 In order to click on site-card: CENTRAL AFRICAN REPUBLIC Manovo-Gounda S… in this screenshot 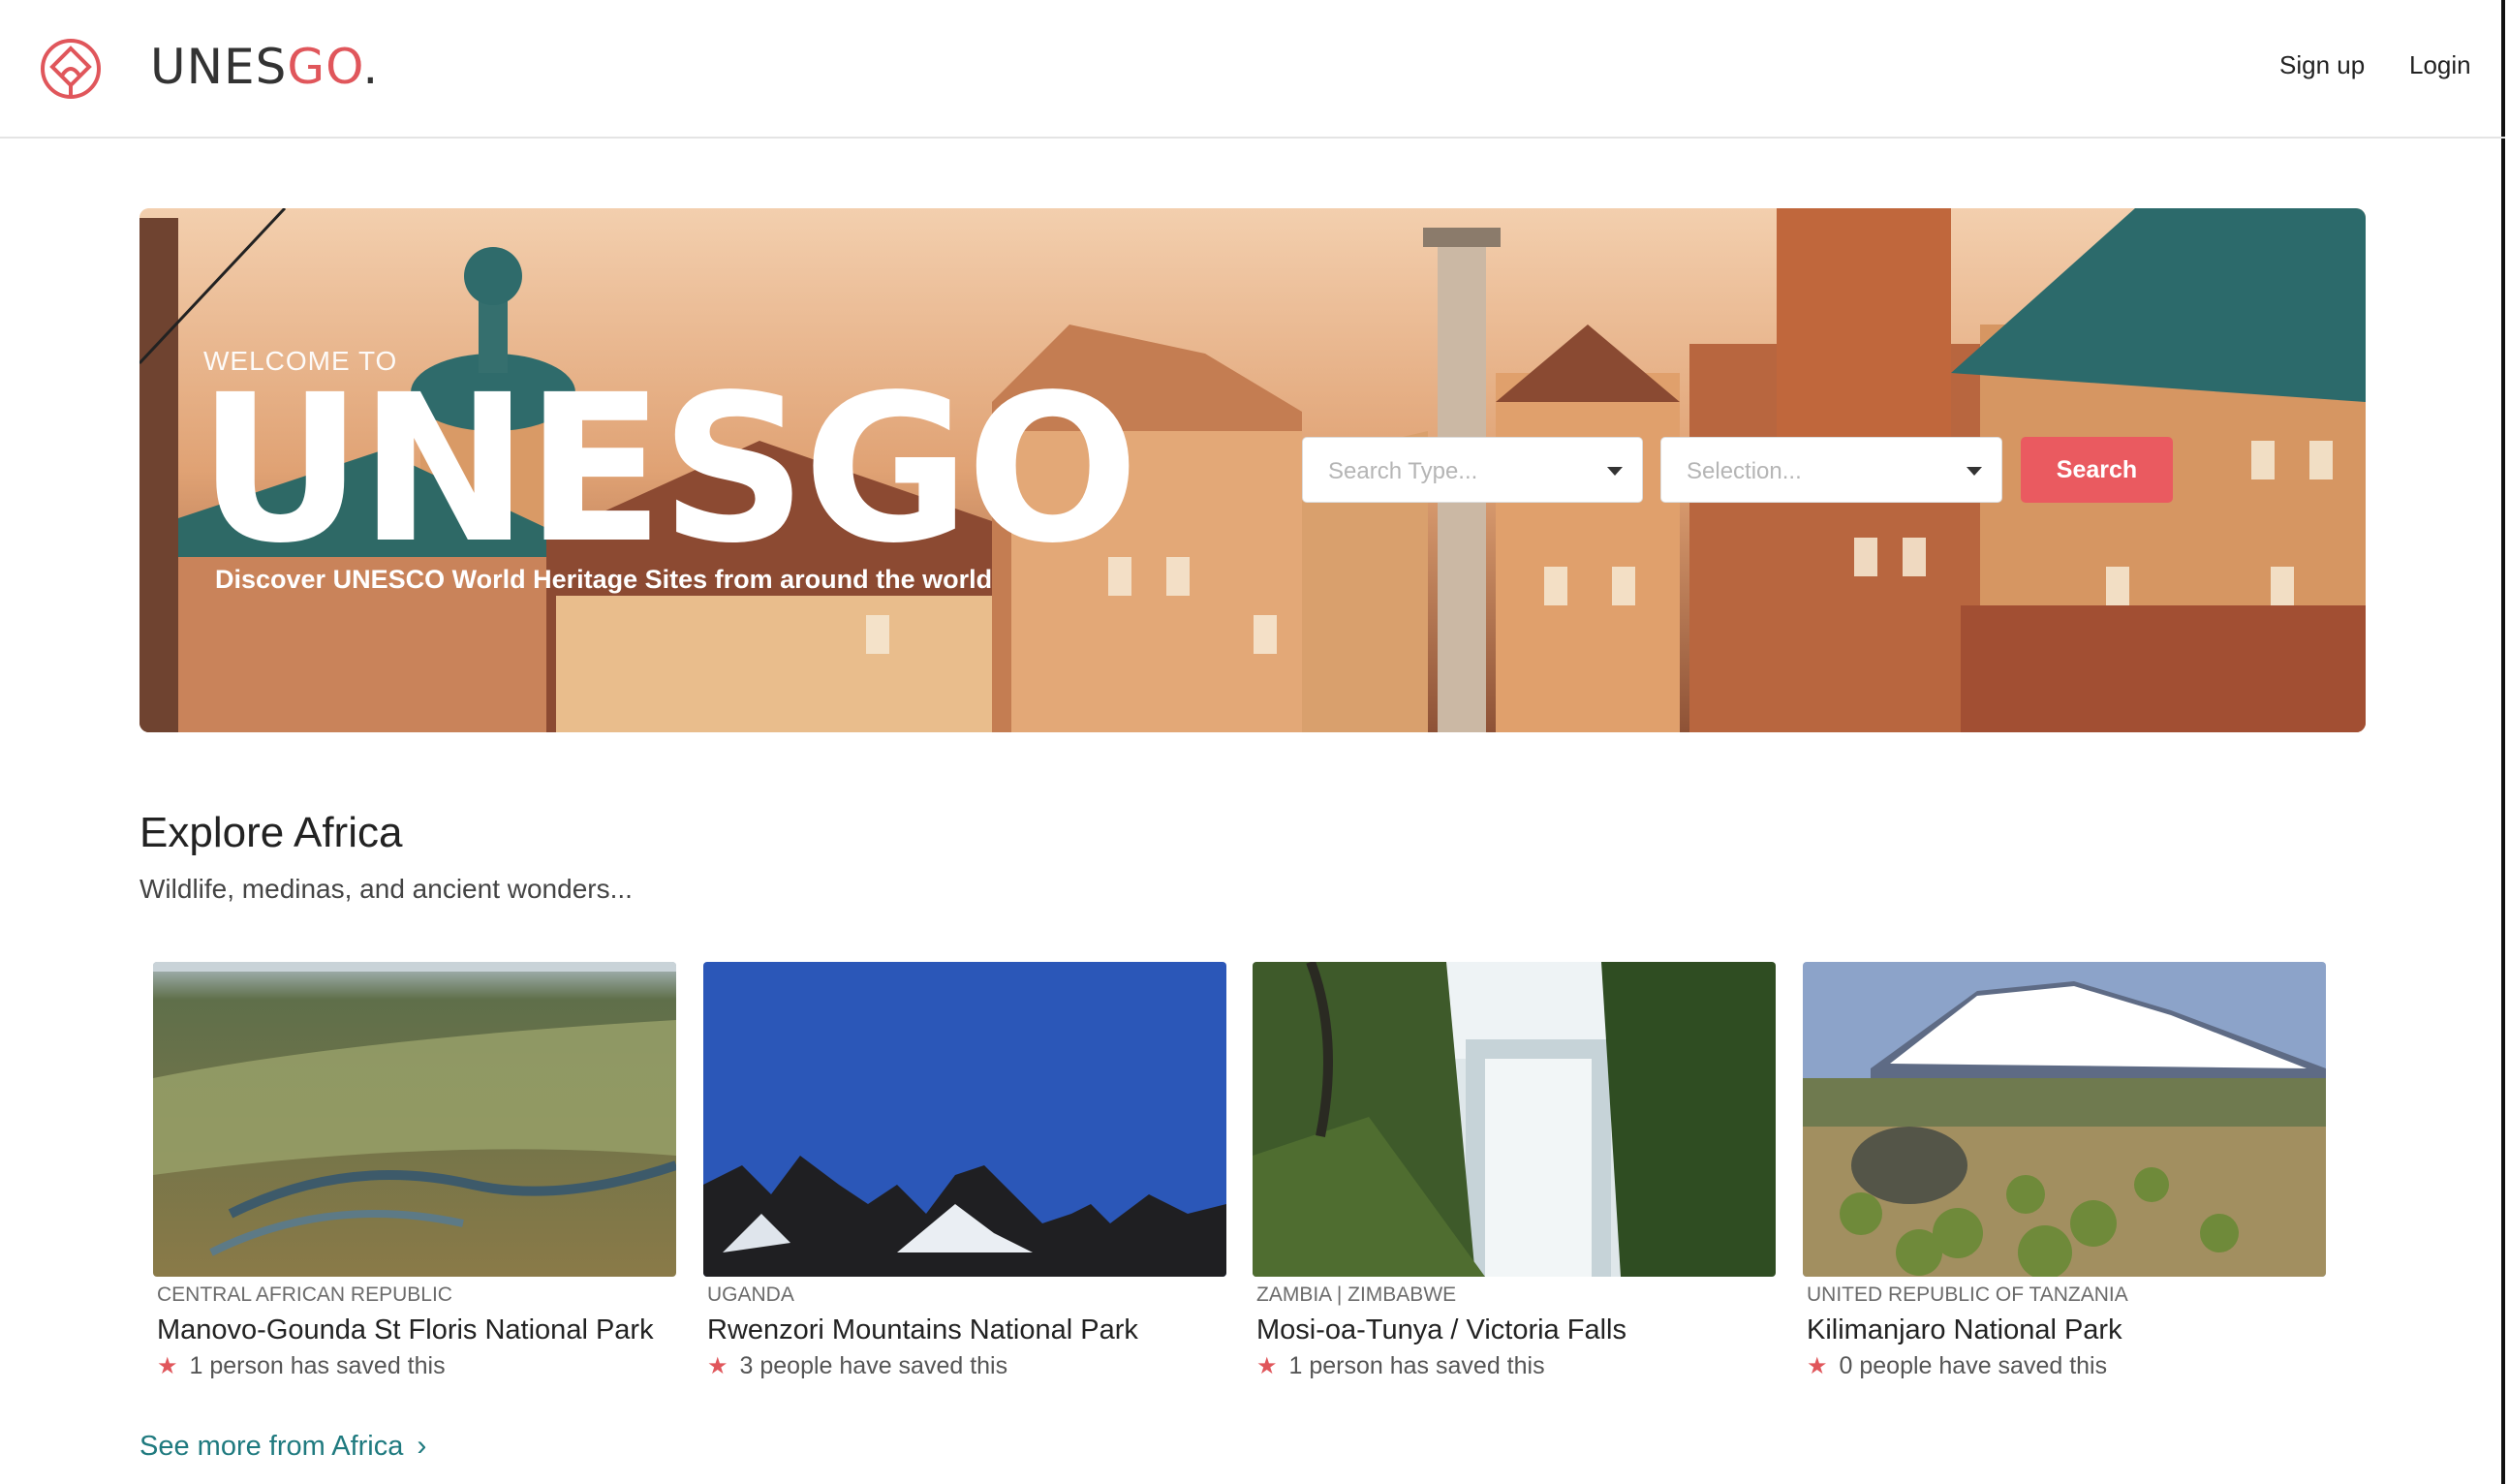, I will do `click(414, 1171)`.